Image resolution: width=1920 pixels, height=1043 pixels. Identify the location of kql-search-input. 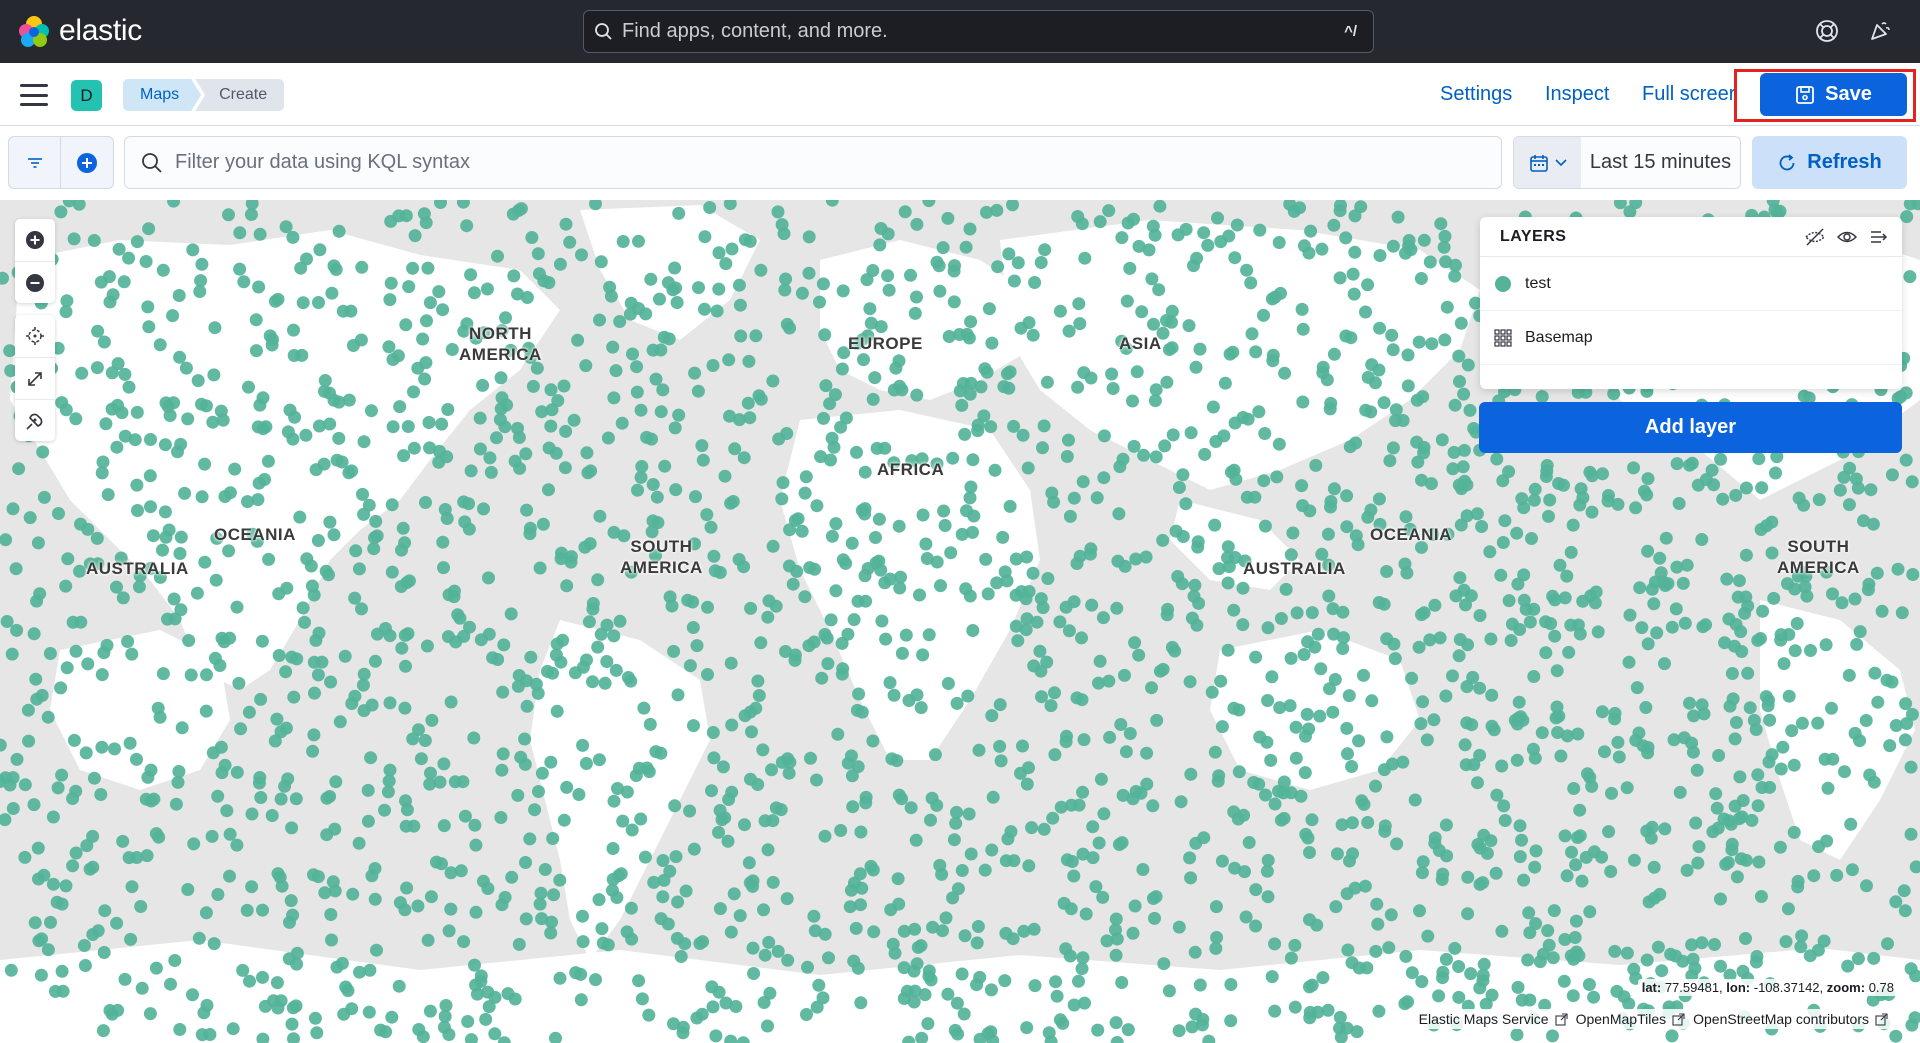
(832, 162).